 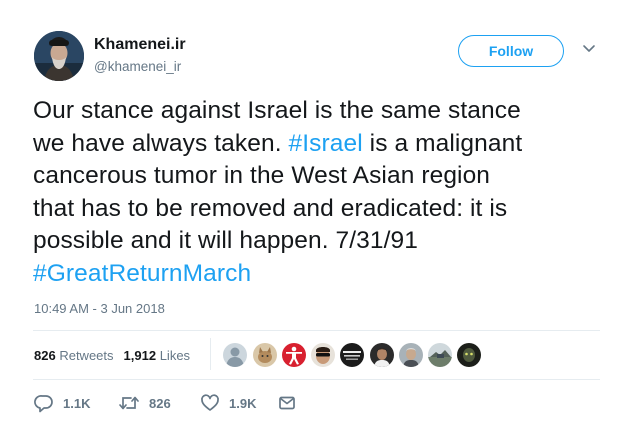 I want to click on author-handle: @khamenei_ir, so click(x=137, y=66).